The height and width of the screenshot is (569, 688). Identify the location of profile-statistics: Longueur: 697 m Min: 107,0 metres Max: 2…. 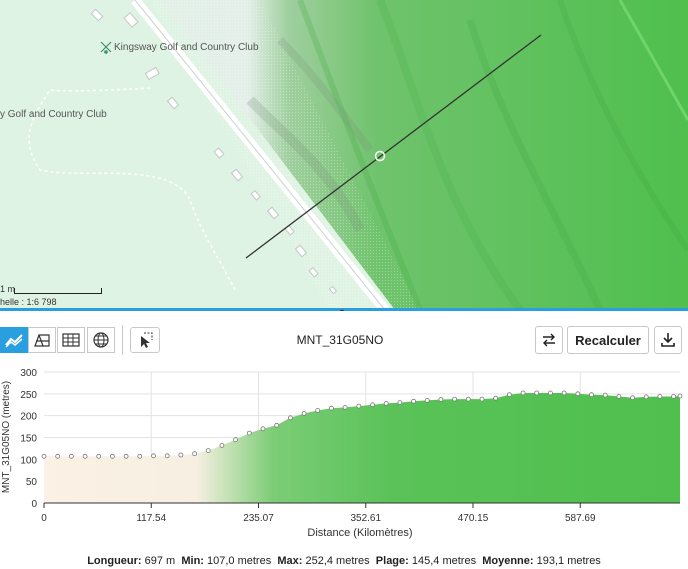
(344, 561).